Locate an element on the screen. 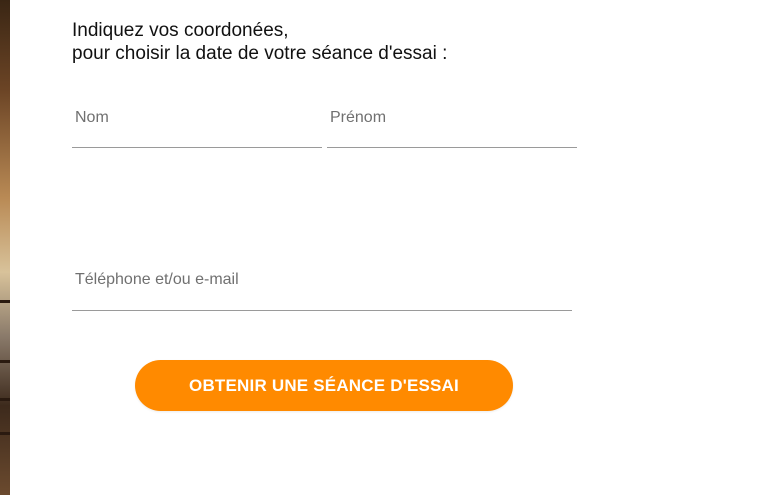 The image size is (764, 495). phone-email-field: Téléphone et/ou e-mail is located at coordinates (322, 288).